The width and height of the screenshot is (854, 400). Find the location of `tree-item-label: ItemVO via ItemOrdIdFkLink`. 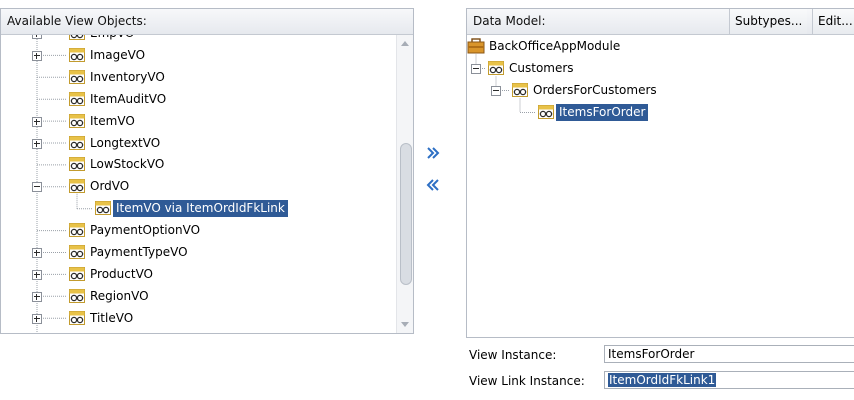

tree-item-label: ItemVO via ItemOrdIdFkLink is located at coordinates (200, 209).